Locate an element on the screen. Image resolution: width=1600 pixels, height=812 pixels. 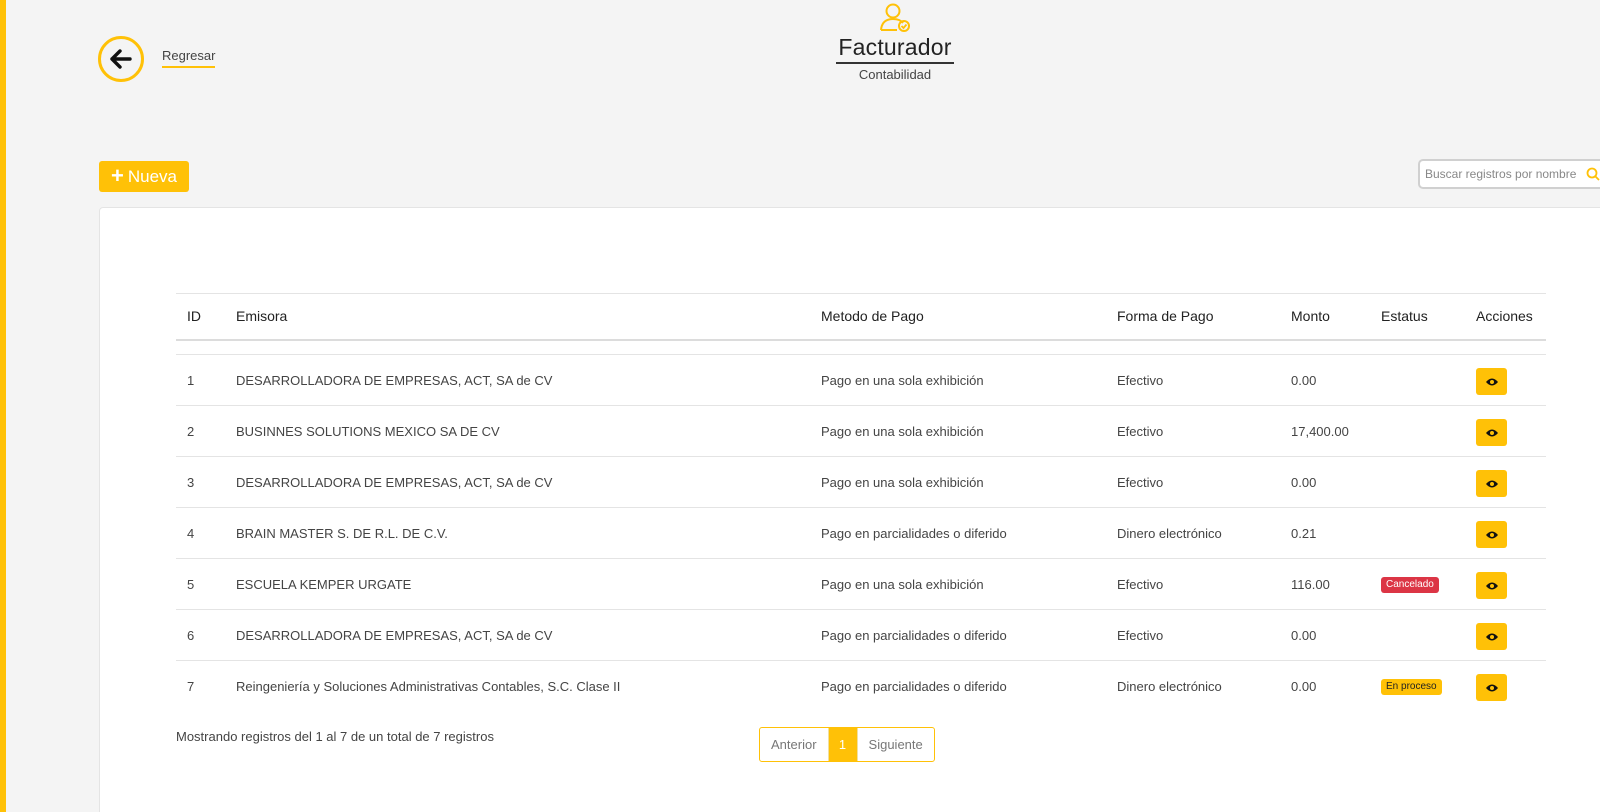
cell-estatus: Cancelado is located at coordinates (1417, 584).